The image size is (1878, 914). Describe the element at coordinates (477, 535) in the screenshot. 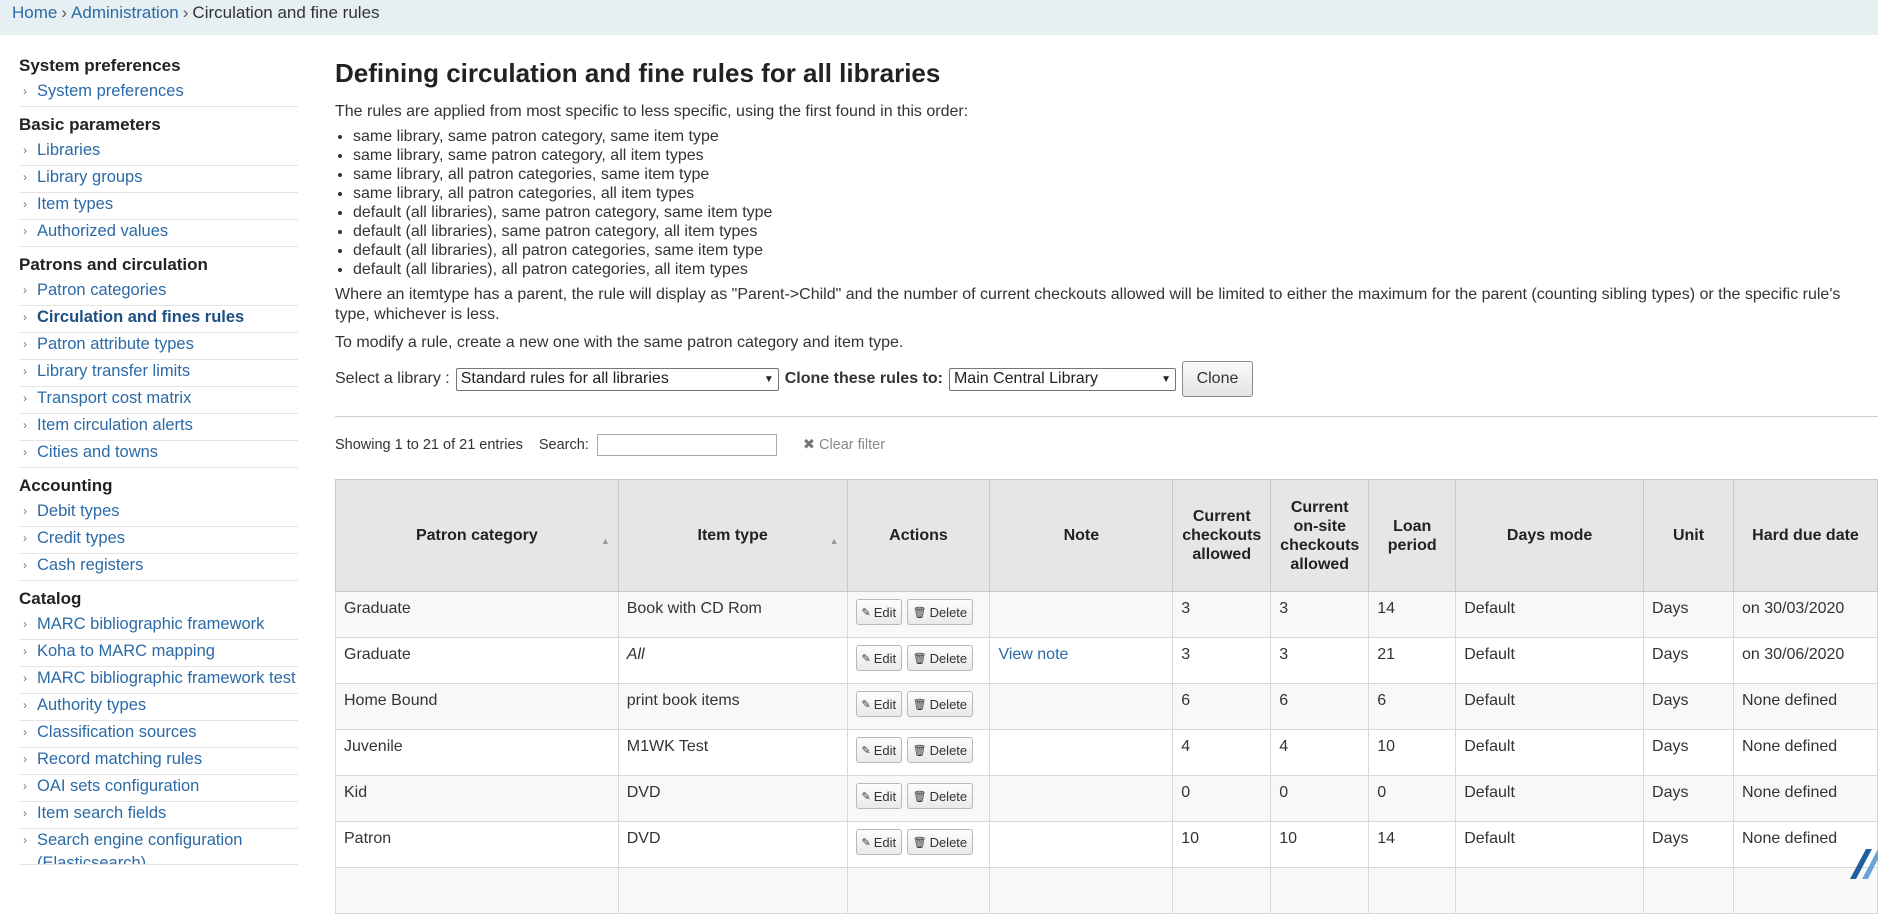

I see `column-patron-category: Patron category ▲` at that location.